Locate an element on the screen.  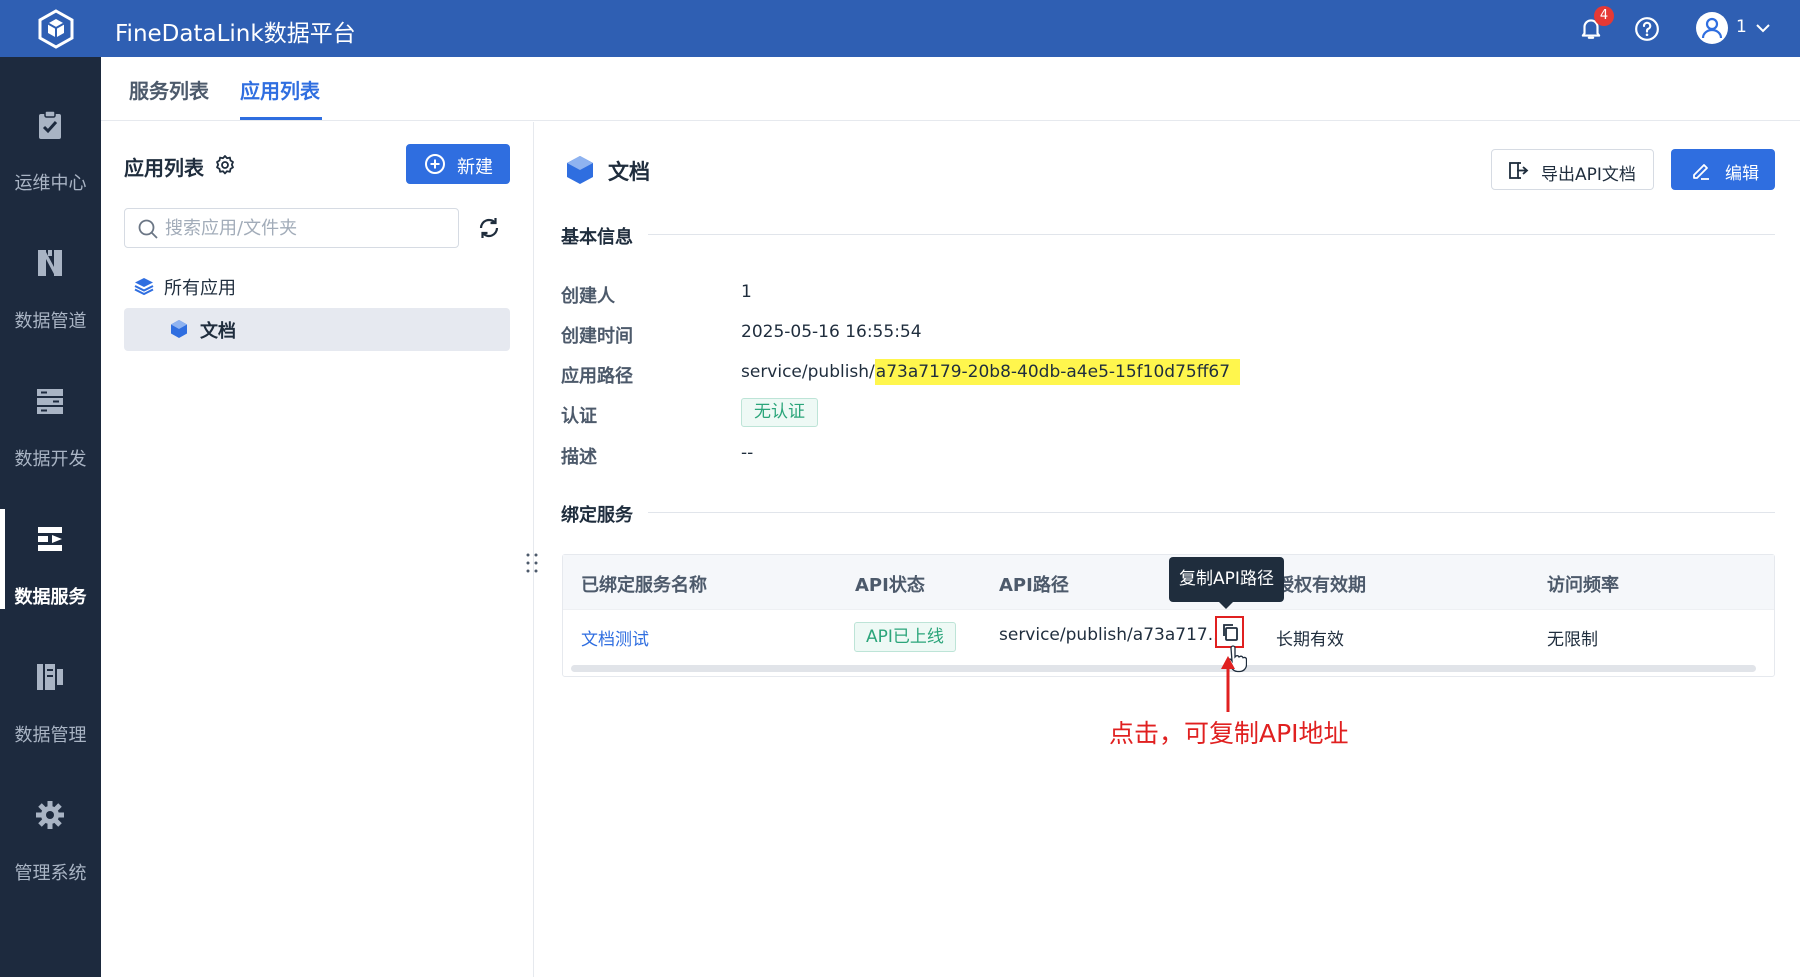
app-detail-title: 文档 is located at coordinates (629, 172).